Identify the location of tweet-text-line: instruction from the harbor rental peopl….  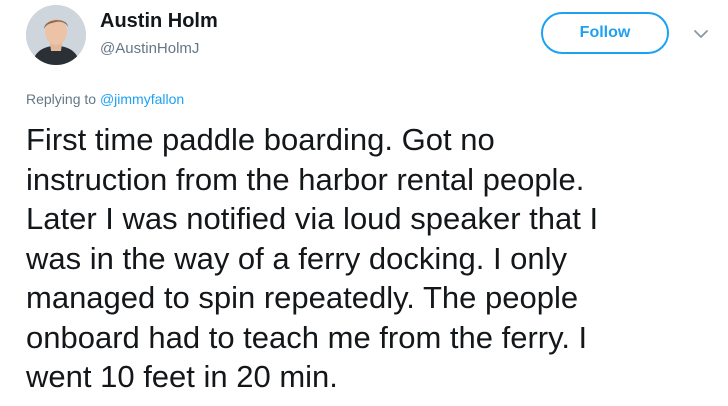
(305, 179).